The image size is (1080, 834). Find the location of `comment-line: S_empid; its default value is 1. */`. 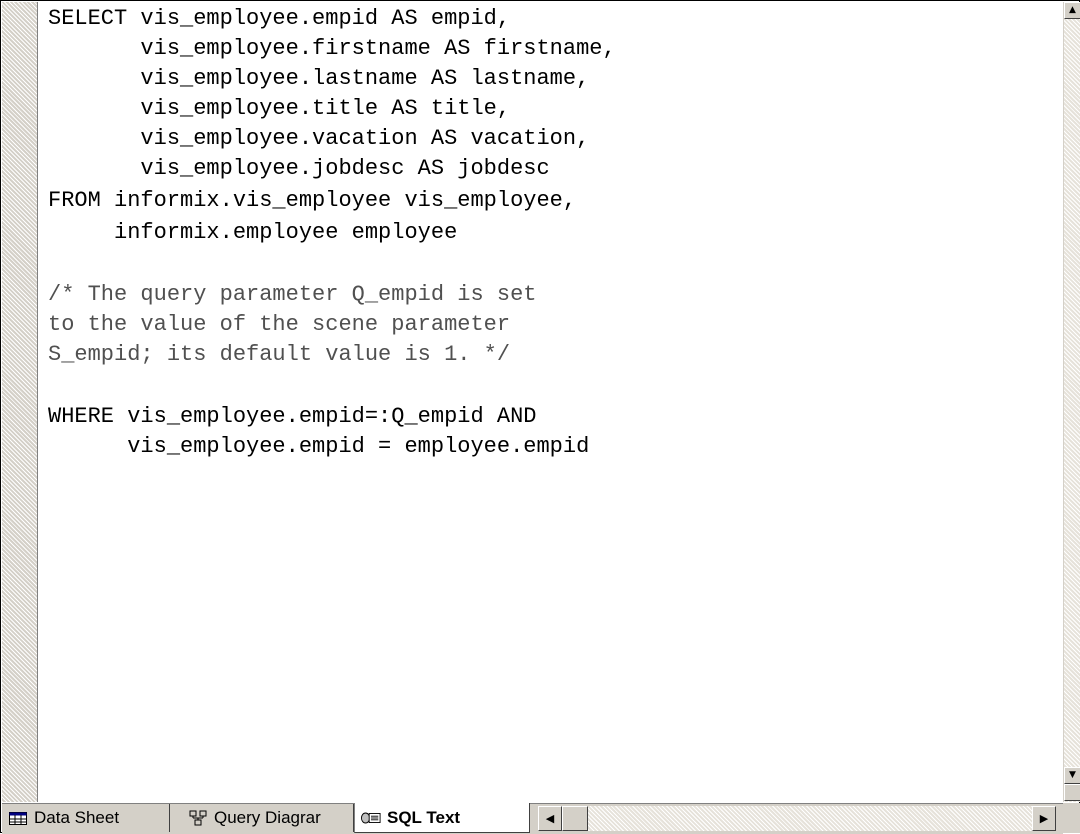

comment-line: S_empid; its default value is 1. */ is located at coordinates (279, 354).